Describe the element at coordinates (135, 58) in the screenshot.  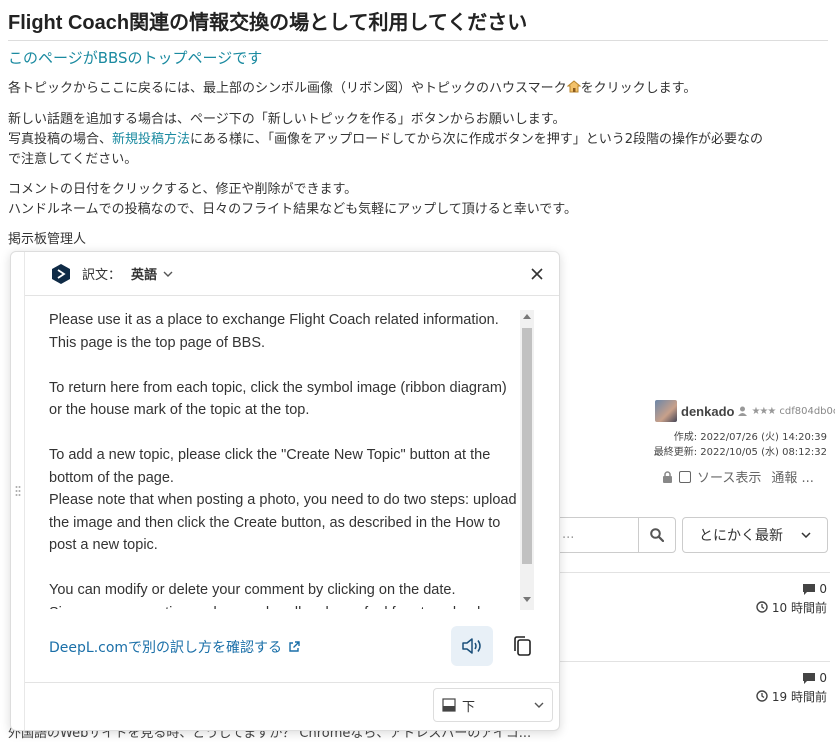
I see `page-subheading: このページがBBSのトップページです` at that location.